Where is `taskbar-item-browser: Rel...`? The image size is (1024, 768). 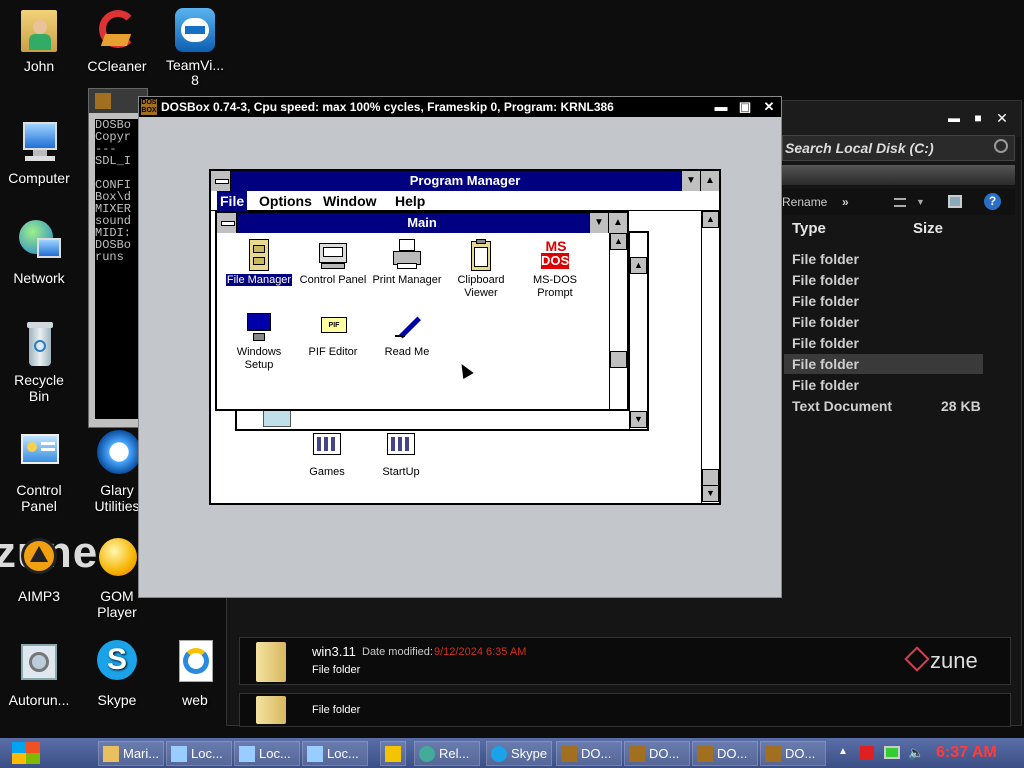
taskbar-item-browser: Rel... is located at coordinates (447, 753).